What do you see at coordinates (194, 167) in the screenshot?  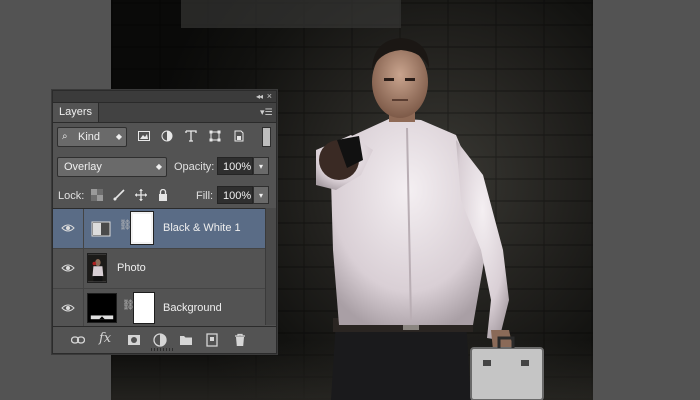 I see `opacity-label: Opacity:` at bounding box center [194, 167].